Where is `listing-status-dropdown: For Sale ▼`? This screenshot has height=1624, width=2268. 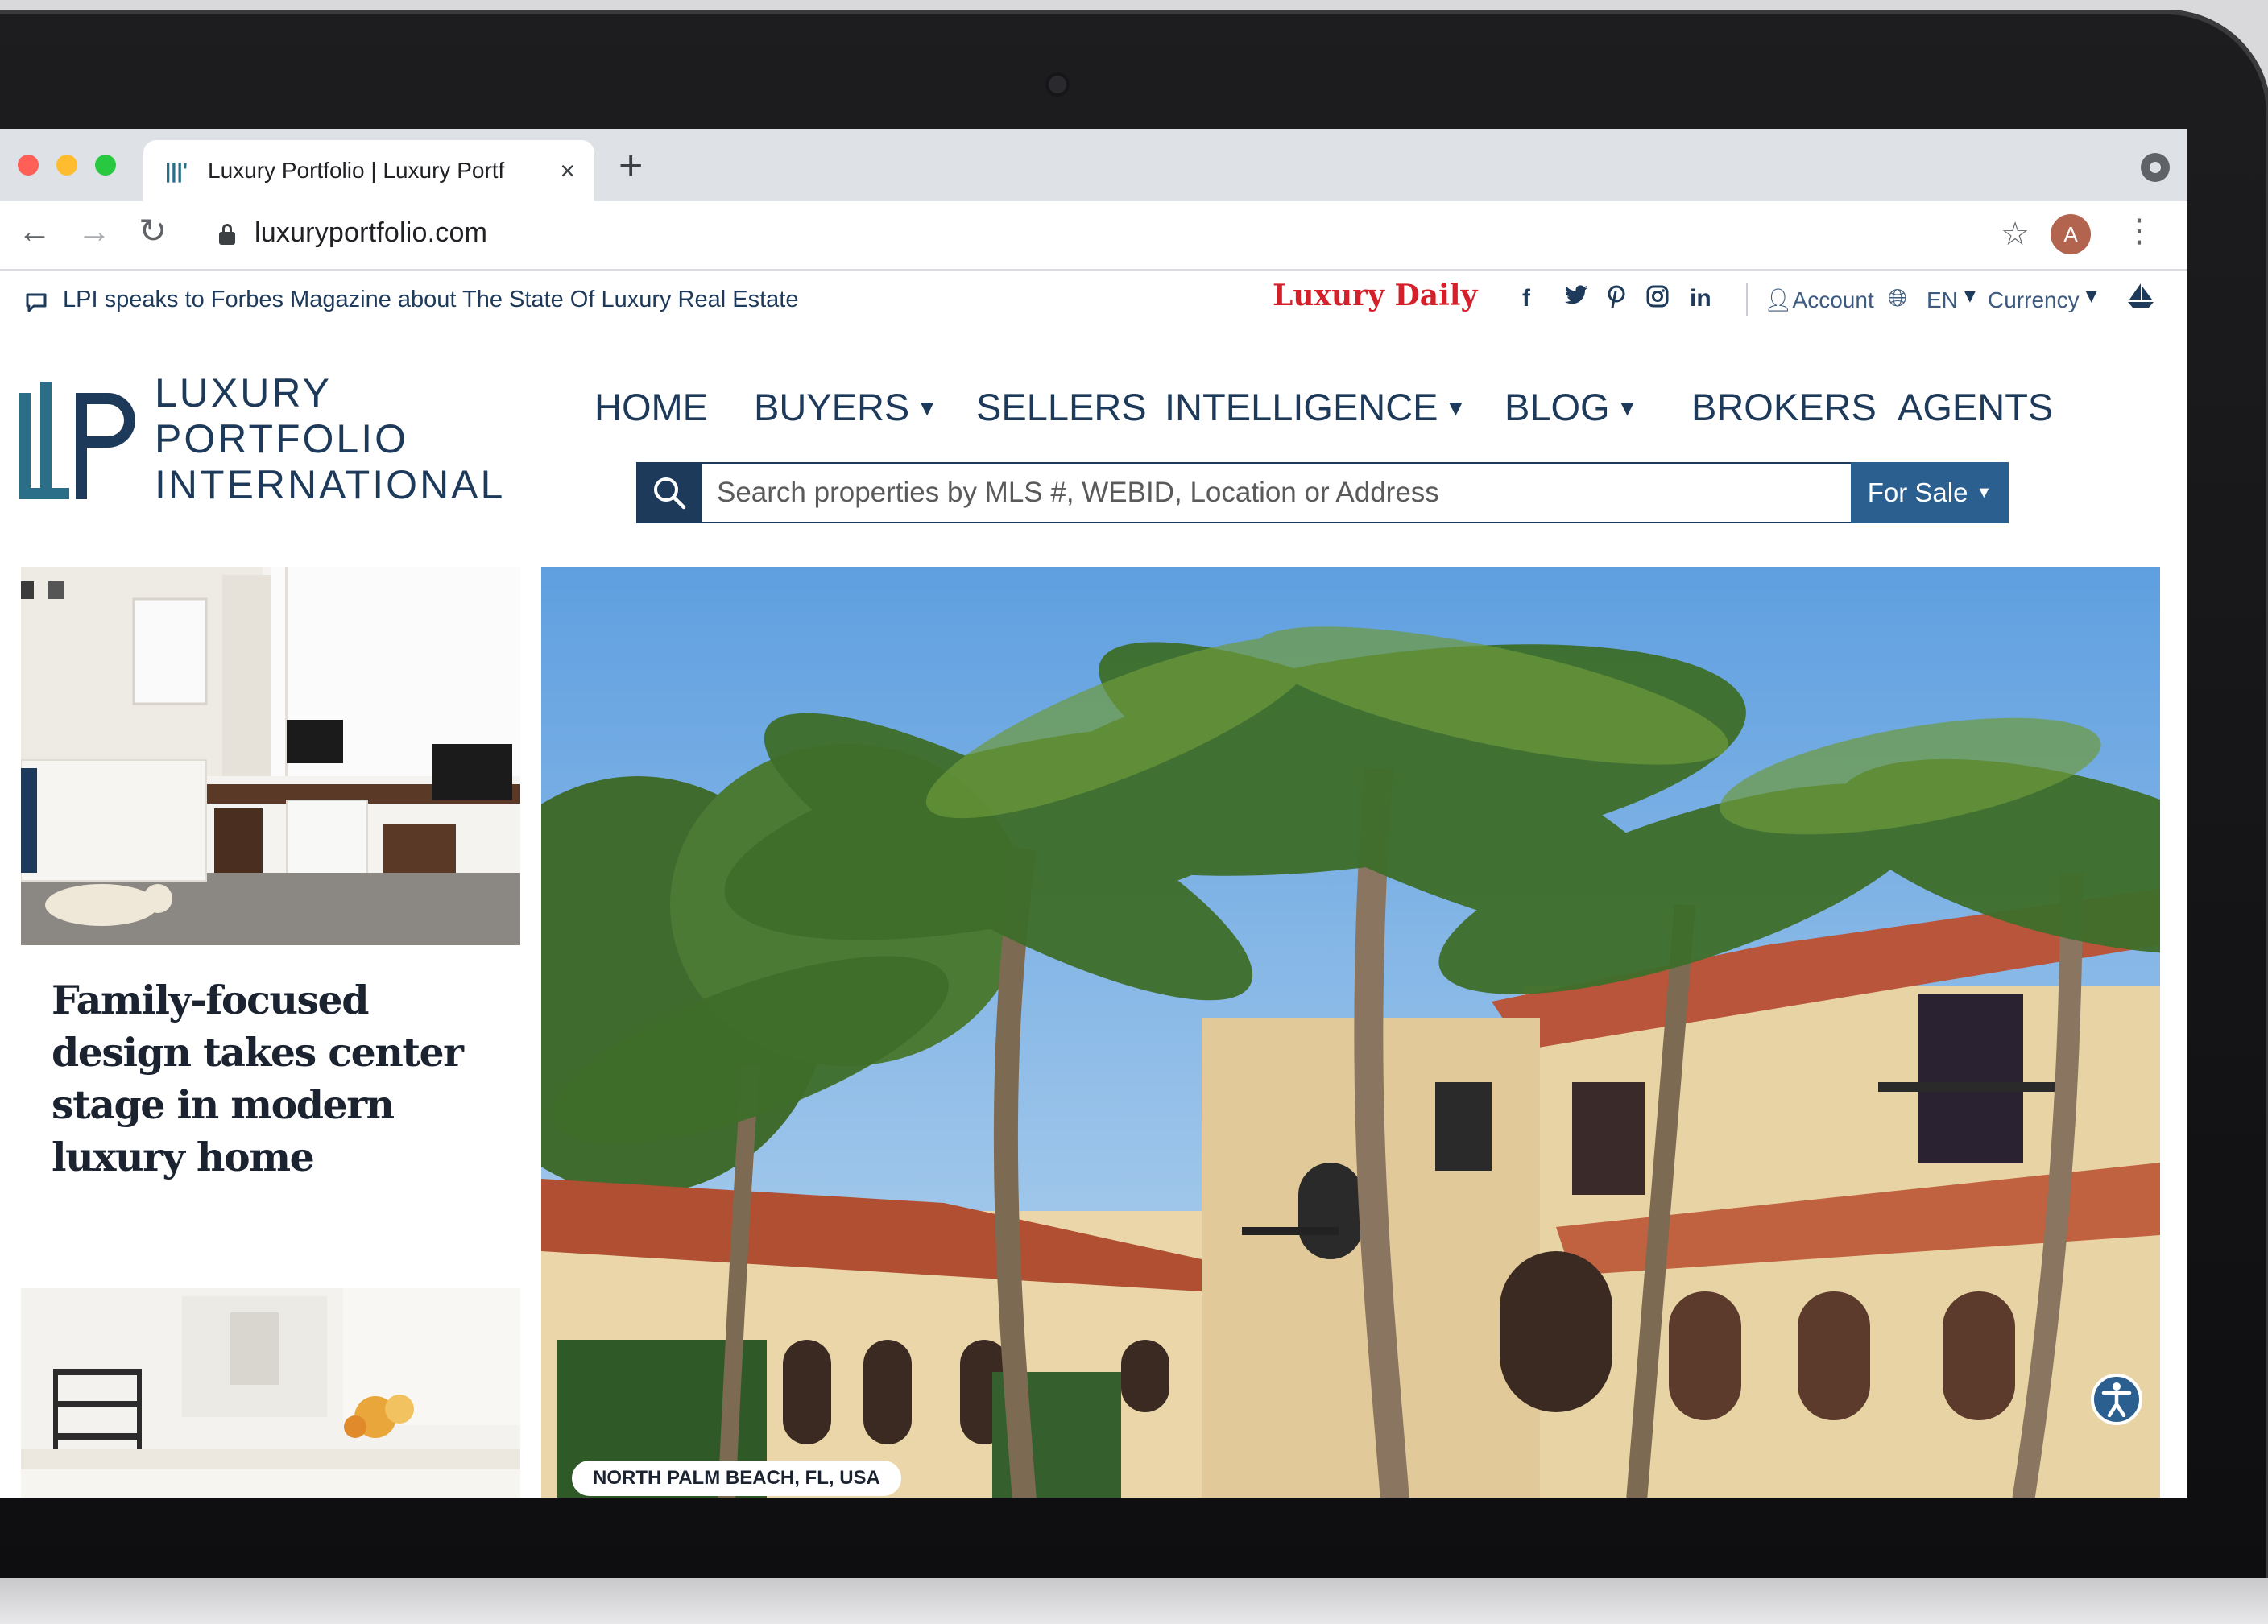 listing-status-dropdown: For Sale ▼ is located at coordinates (1930, 492).